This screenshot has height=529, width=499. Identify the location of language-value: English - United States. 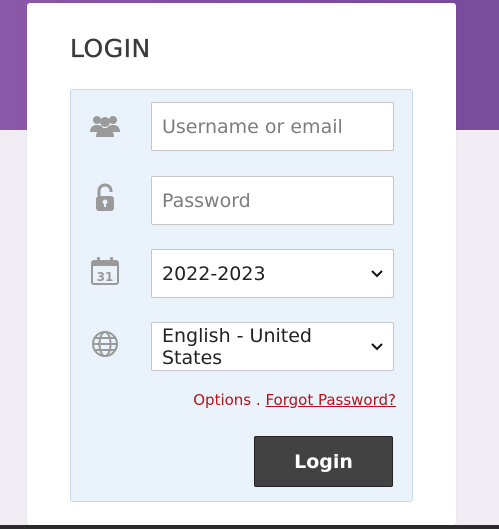
(237, 346).